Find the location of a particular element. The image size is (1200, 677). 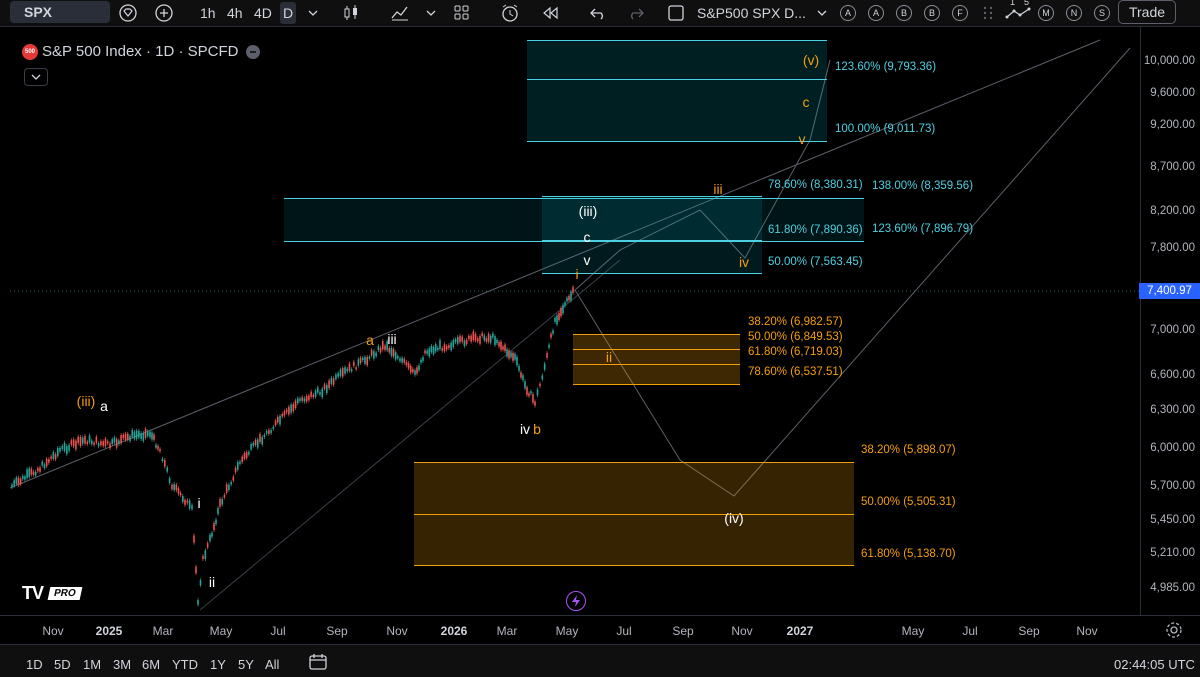

range-all: All is located at coordinates (272, 664).